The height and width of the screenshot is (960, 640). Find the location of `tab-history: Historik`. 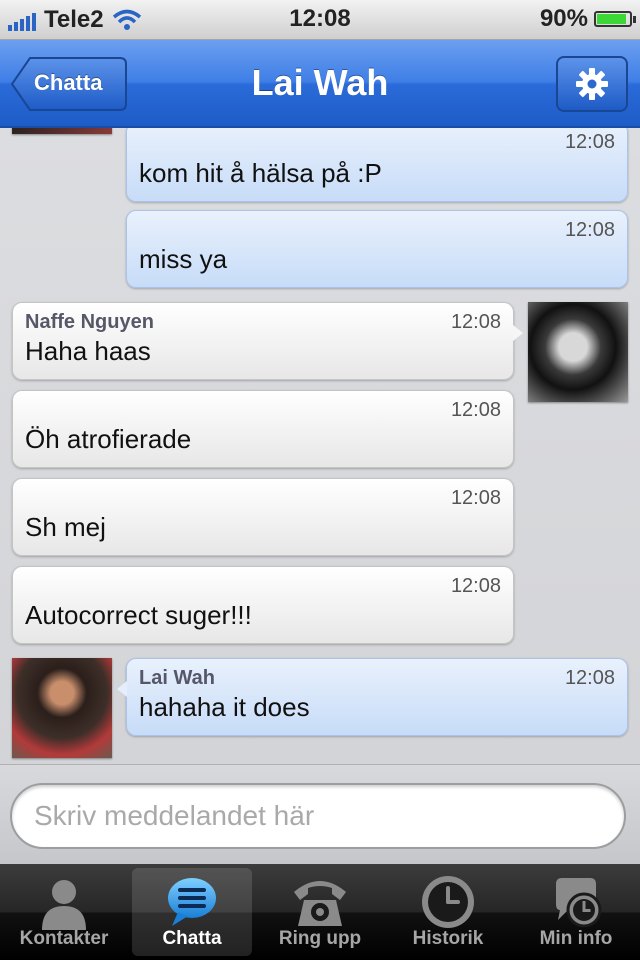

tab-history: Historik is located at coordinates (448, 912).